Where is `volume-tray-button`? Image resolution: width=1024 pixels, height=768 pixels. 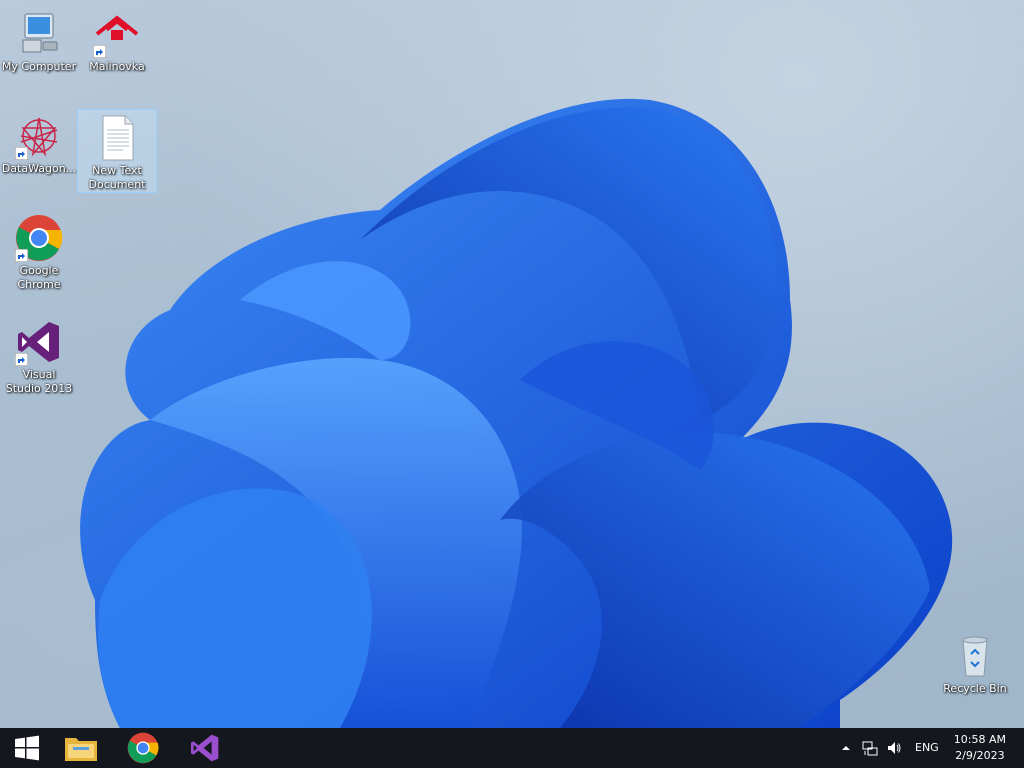 volume-tray-button is located at coordinates (894, 748).